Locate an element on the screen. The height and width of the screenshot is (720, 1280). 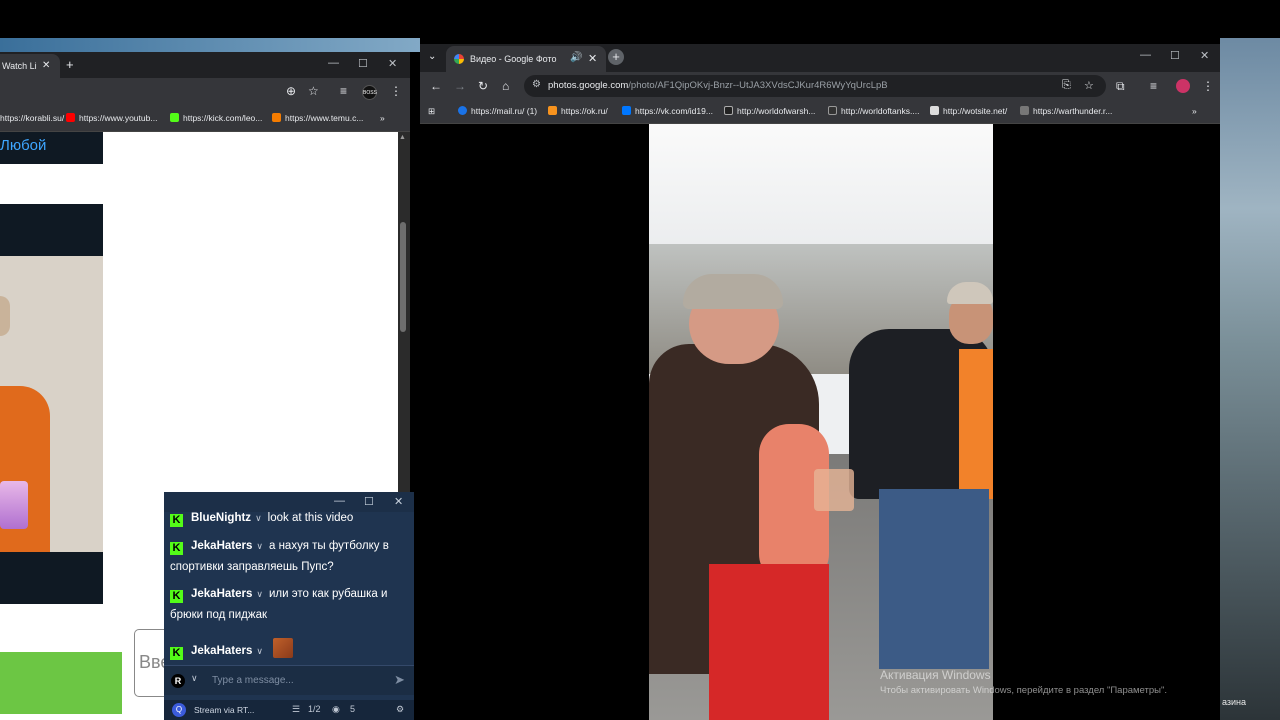
bookmark-mailru: https://mail.ru/ (1) is located at coordinates (497, 111).